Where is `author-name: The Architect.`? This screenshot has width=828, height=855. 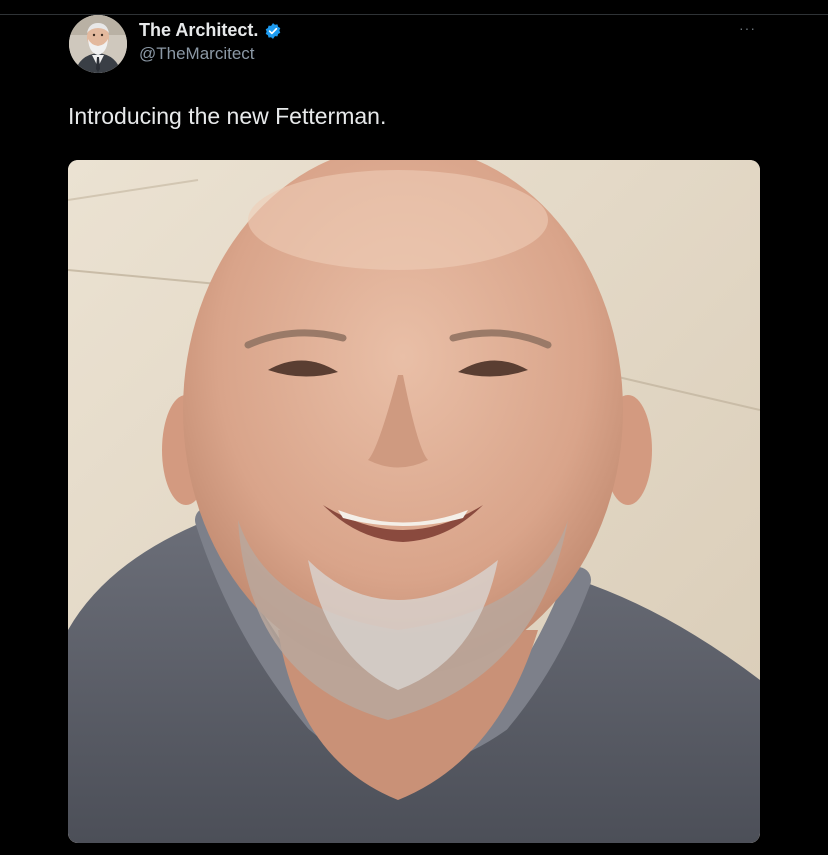
author-name: The Architect. is located at coordinates (198, 30).